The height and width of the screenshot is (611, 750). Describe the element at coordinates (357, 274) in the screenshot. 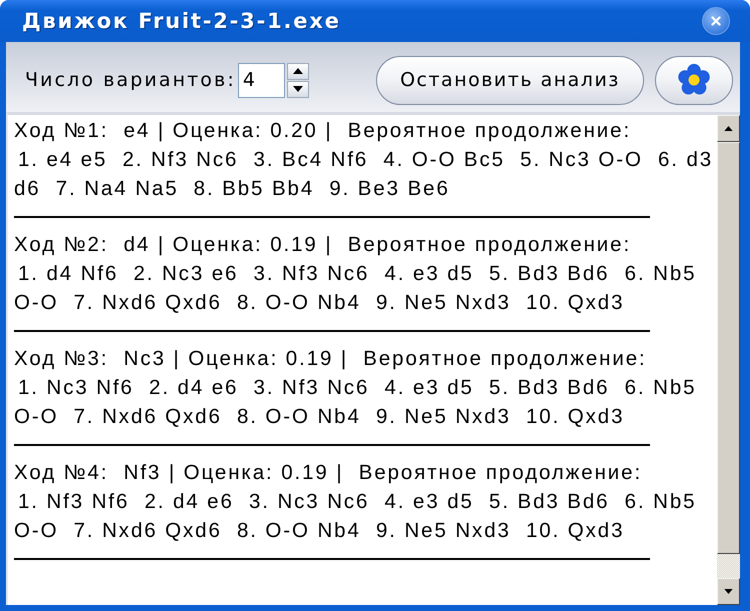

I see `variation-line: 1. d4 Nf6 2. Nc3 e6 3. Nf3 Nc6 4. e3 d5 5. Bd3 Bd6 6. Nb5` at that location.